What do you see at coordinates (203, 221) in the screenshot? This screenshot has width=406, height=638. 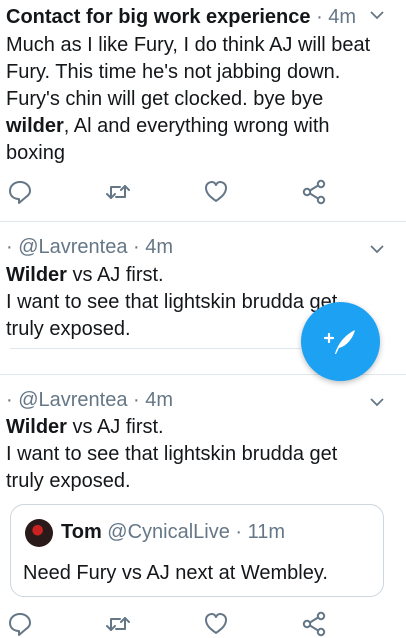 I see `divider` at bounding box center [203, 221].